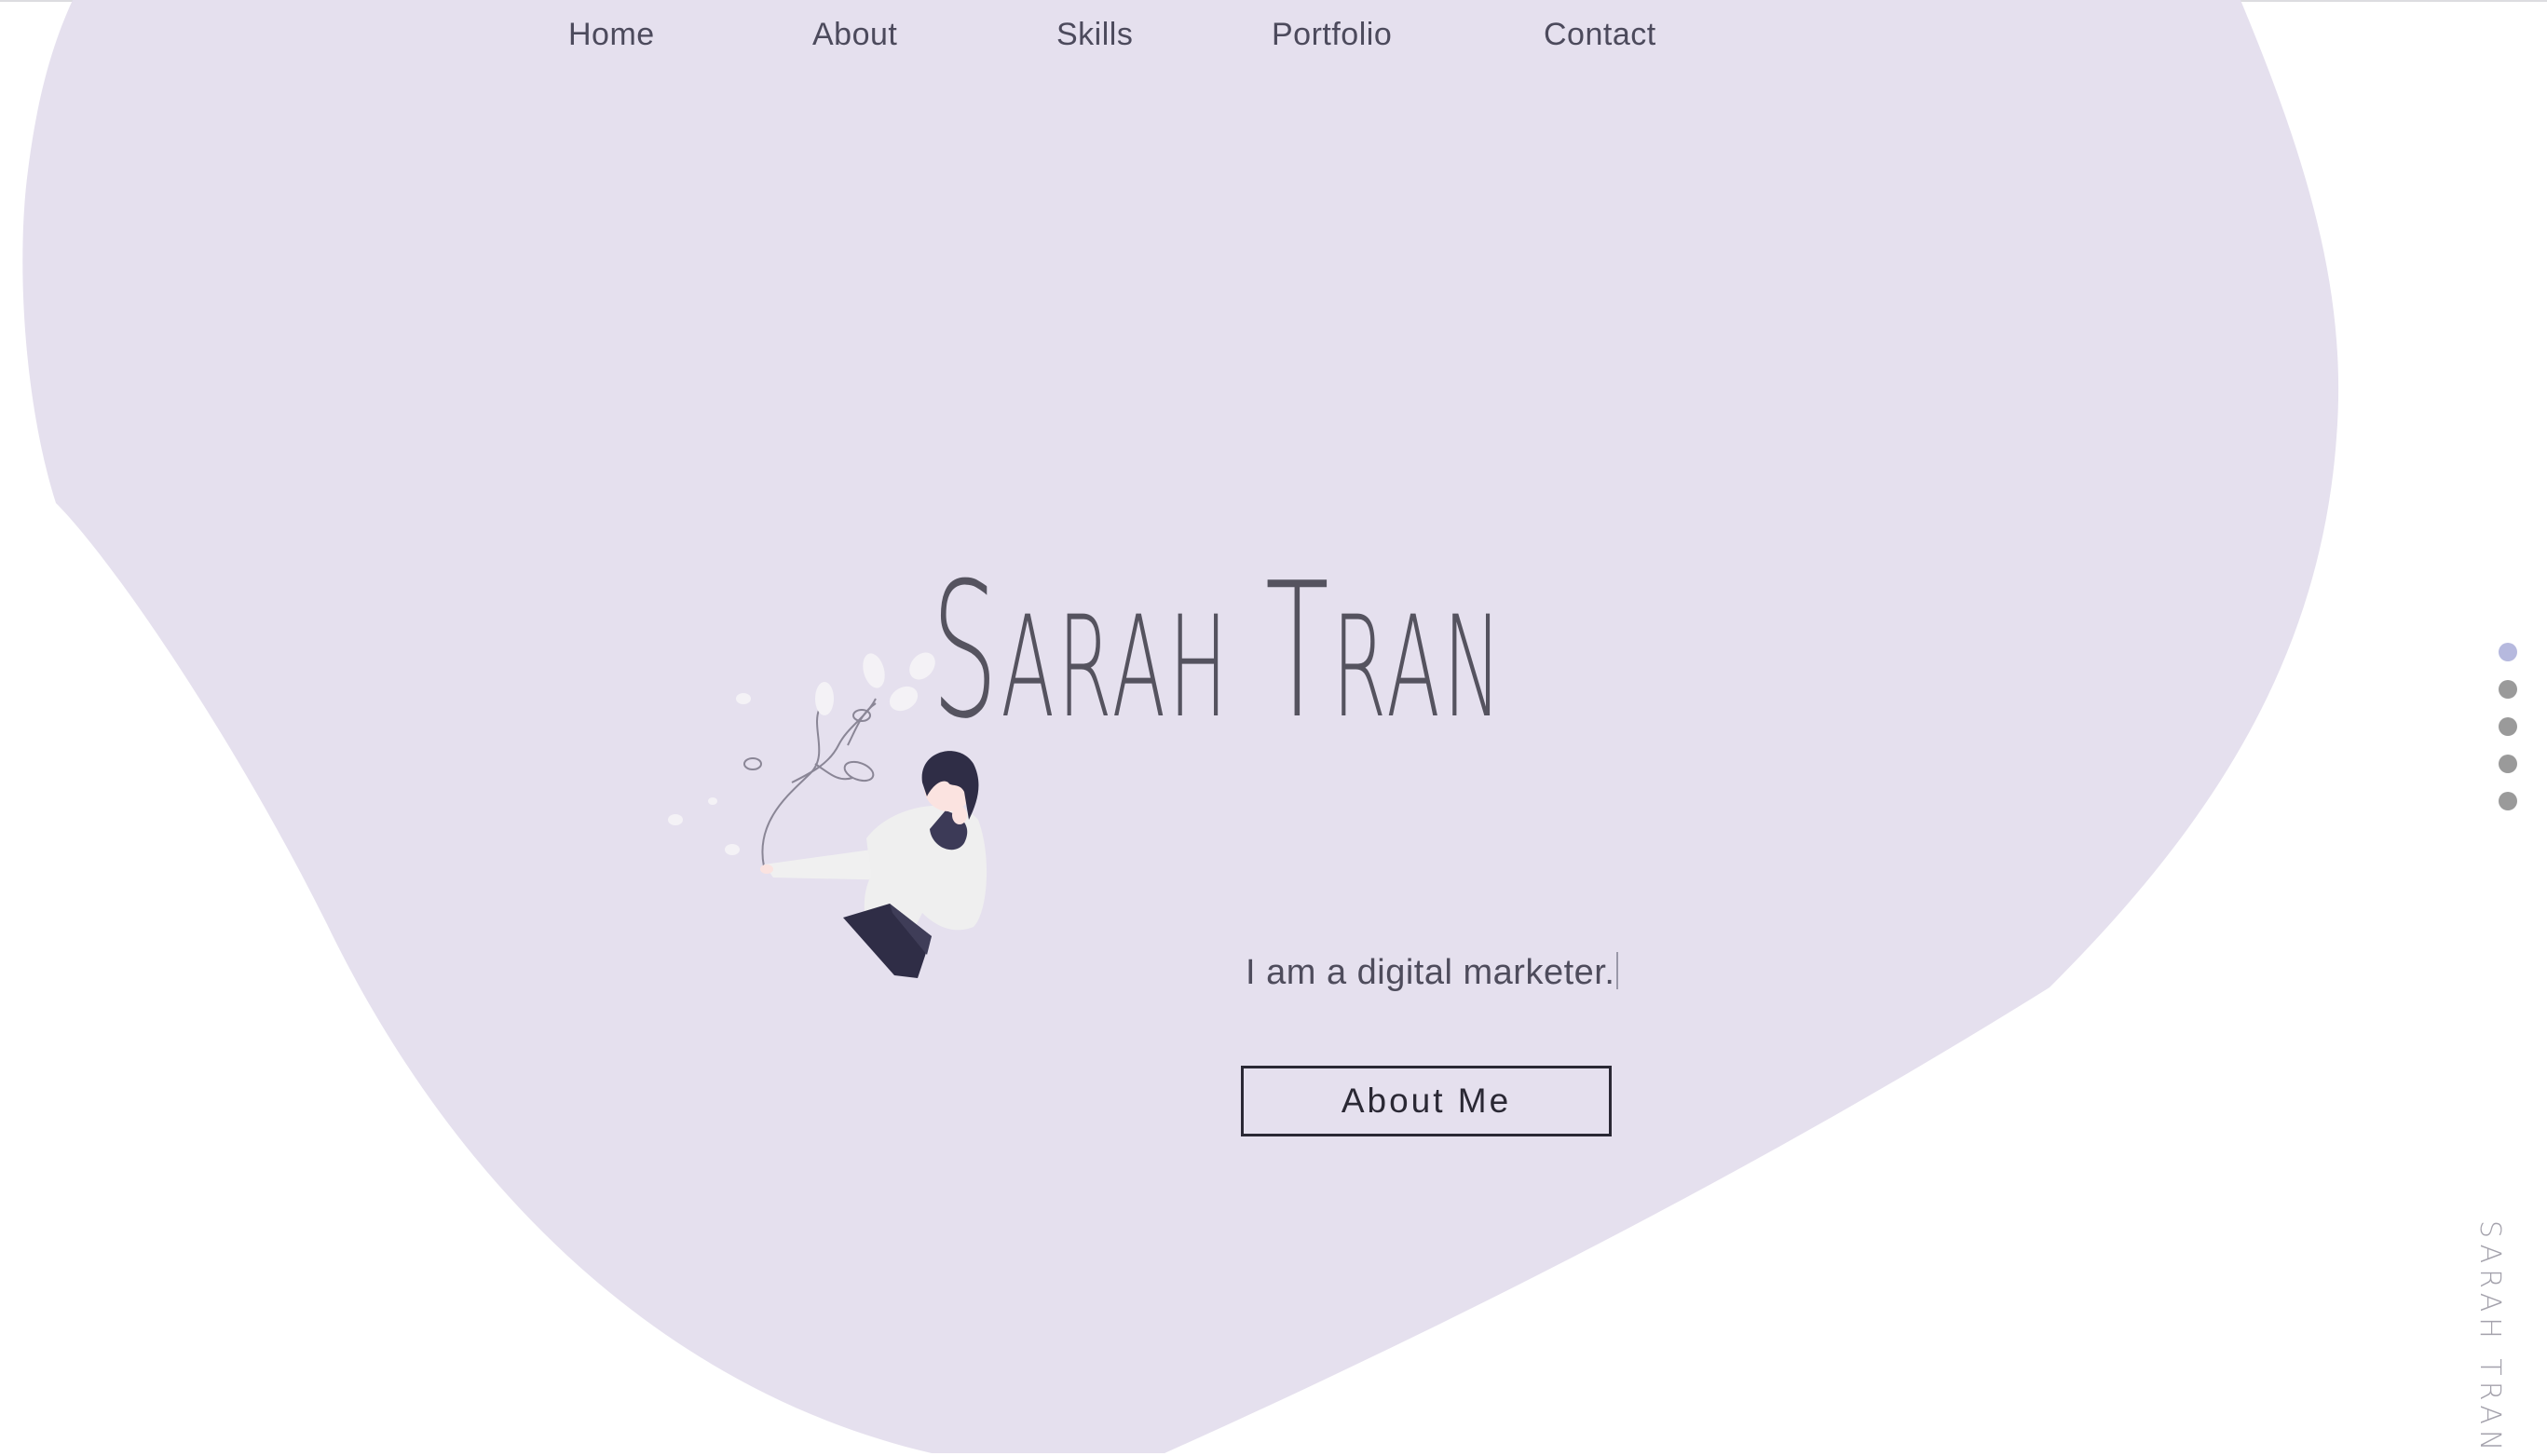 This screenshot has height=1456, width=2547. I want to click on typing-cursor, so click(1617, 970).